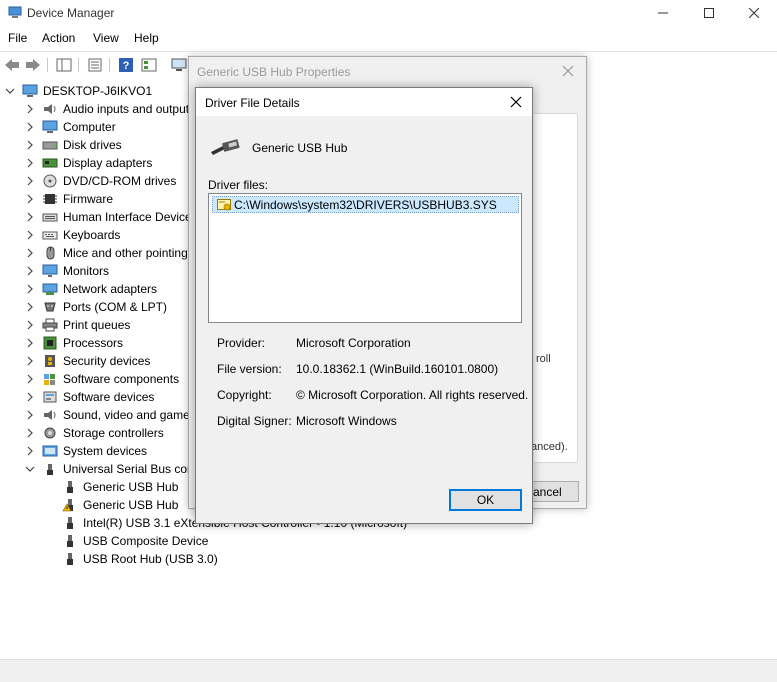 The height and width of the screenshot is (682, 777). What do you see at coordinates (568, 71) in the screenshot?
I see `properties-close-button` at bounding box center [568, 71].